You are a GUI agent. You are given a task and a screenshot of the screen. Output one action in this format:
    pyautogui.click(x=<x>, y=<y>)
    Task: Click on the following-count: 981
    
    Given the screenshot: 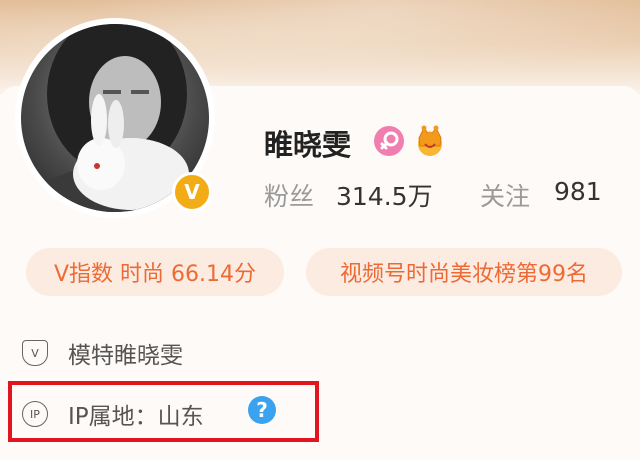 What is the action you would take?
    pyautogui.click(x=578, y=191)
    